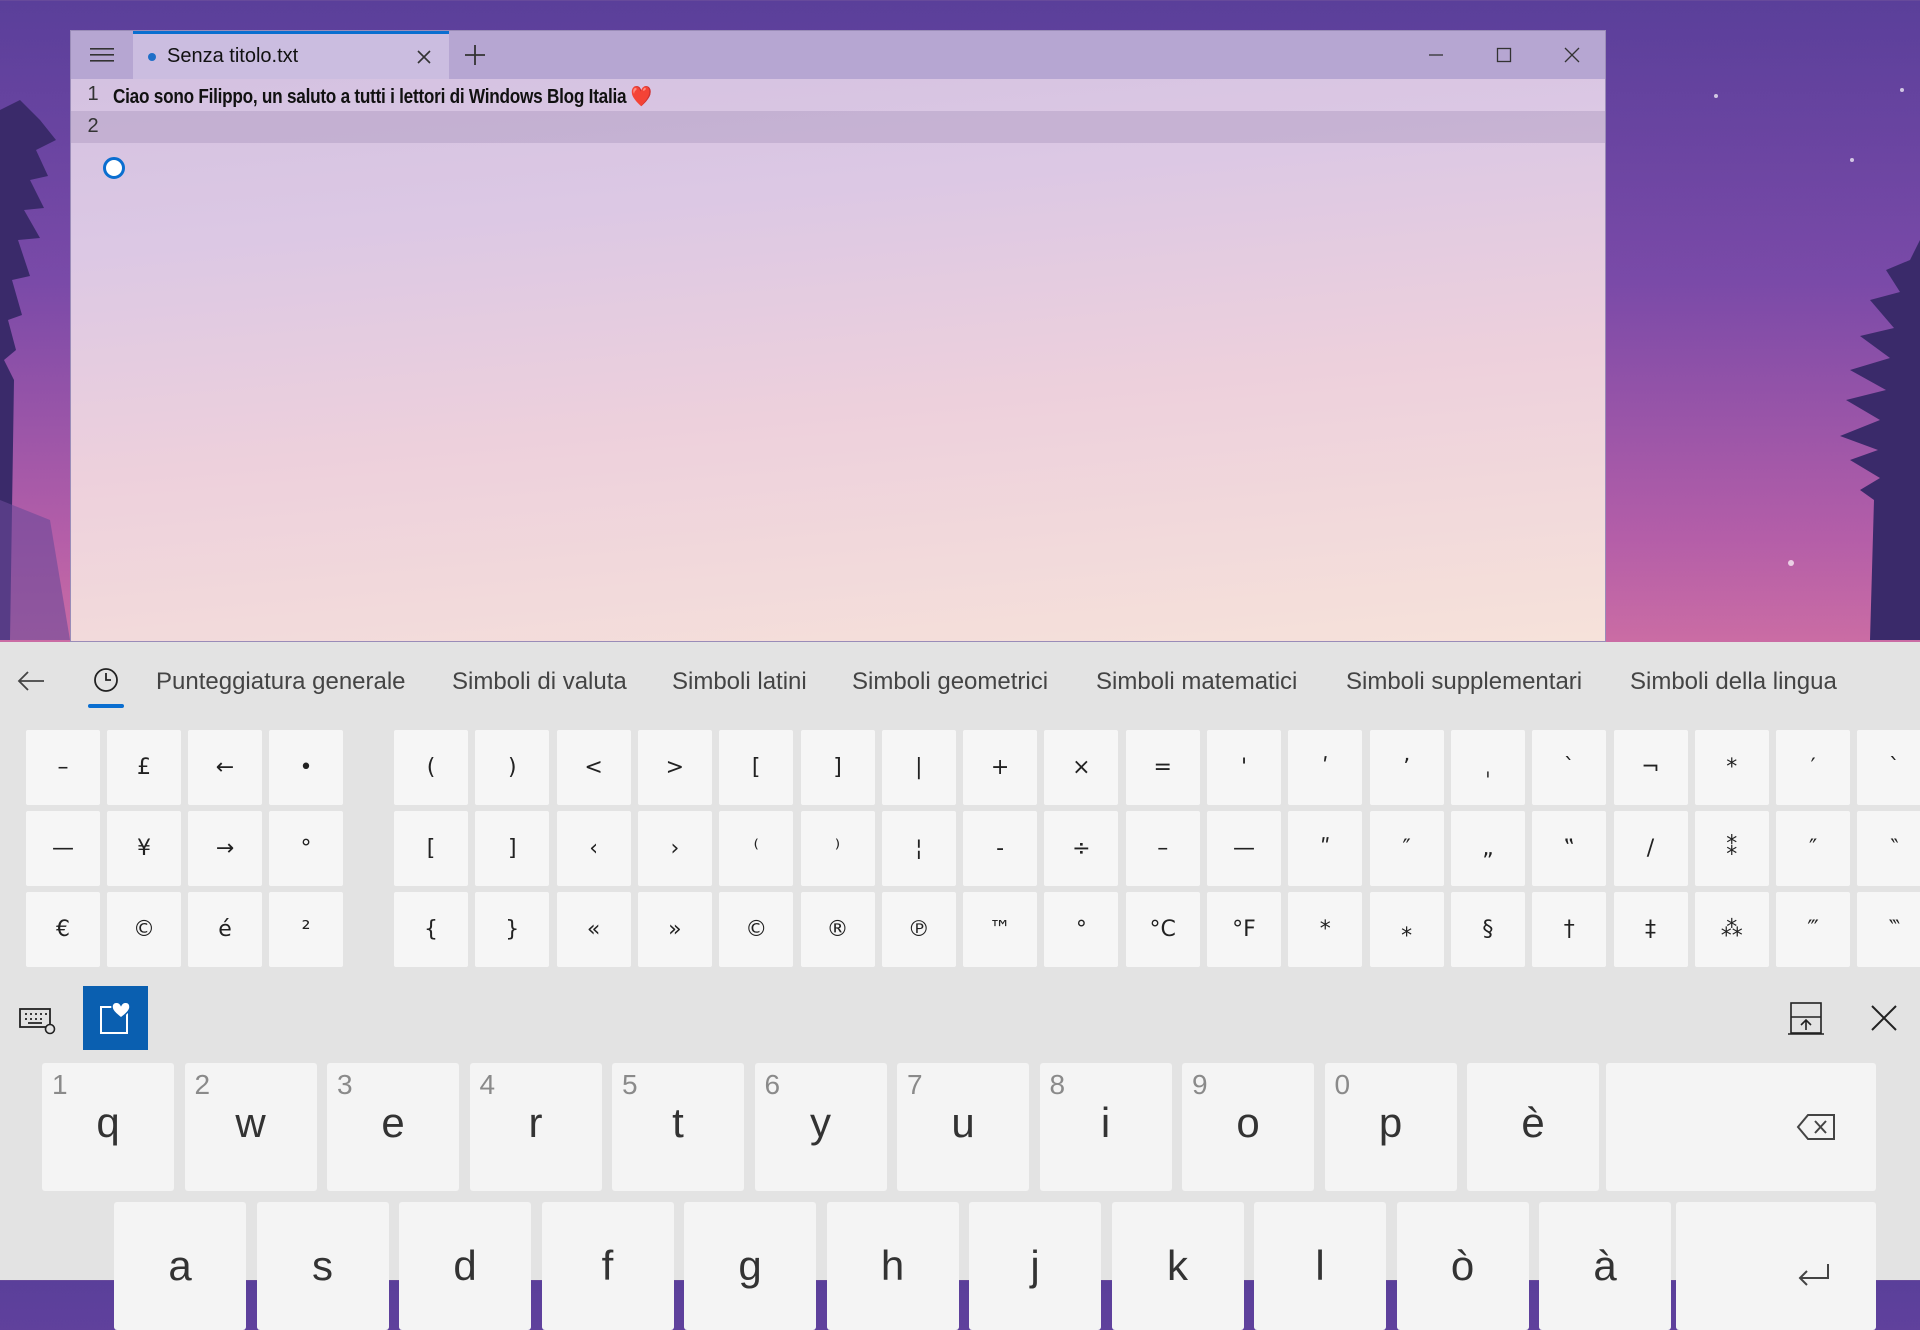 This screenshot has width=1920, height=1330. I want to click on symbol-key: ‡, so click(1650, 929).